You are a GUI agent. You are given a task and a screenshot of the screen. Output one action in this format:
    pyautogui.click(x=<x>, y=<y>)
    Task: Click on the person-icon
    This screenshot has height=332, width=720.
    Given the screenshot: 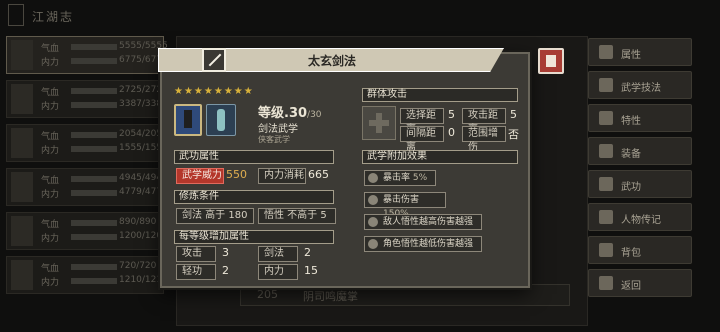 What is the action you would take?
    pyautogui.click(x=606, y=217)
    